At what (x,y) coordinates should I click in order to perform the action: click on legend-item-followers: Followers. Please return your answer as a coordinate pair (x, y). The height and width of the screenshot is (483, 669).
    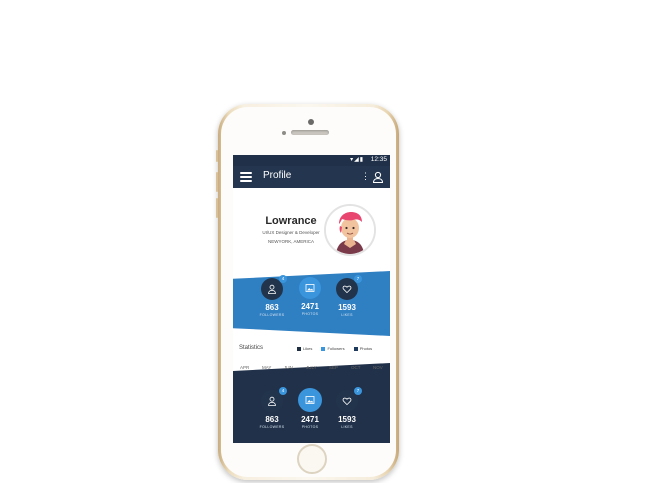
    Looking at the image, I should click on (333, 348).